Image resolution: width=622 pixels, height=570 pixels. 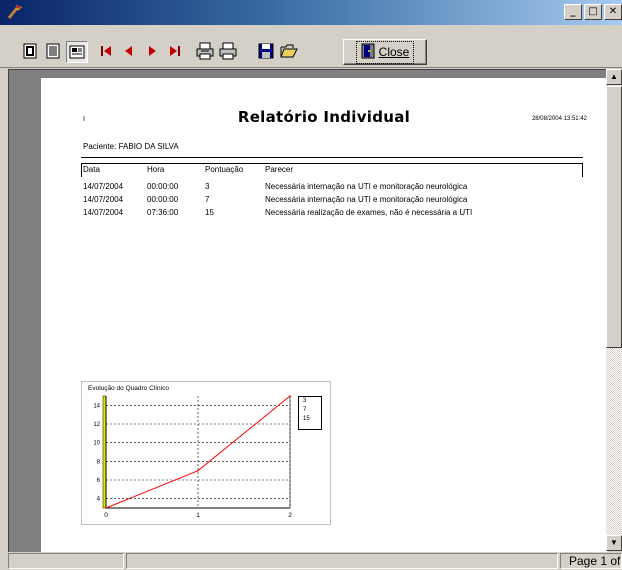 What do you see at coordinates (311, 46) in the screenshot?
I see `toolbar: Close` at bounding box center [311, 46].